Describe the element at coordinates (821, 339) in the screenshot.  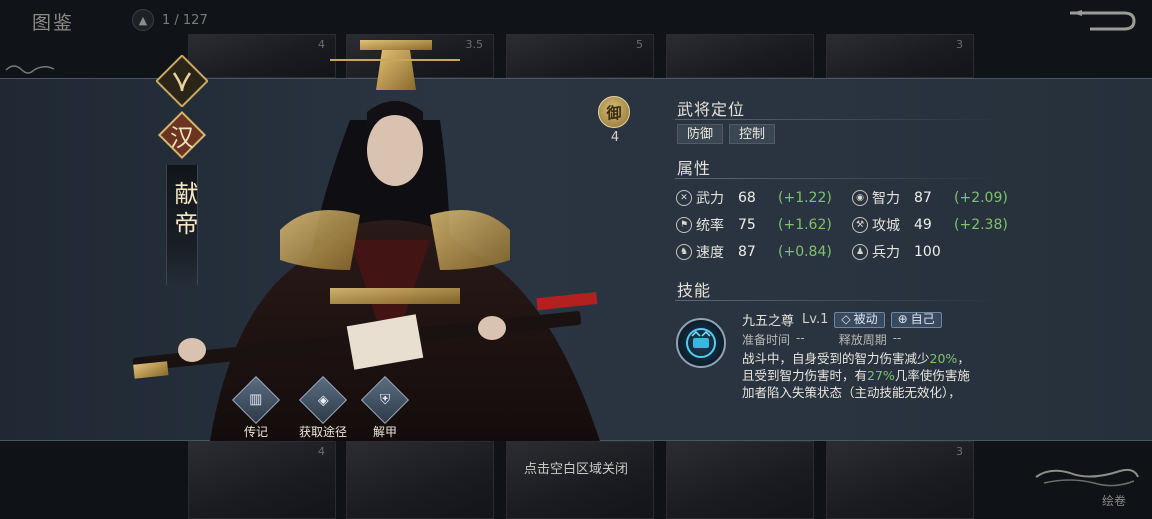
I see `skill-timing: 准备时间 -- 释放周期 --` at that location.